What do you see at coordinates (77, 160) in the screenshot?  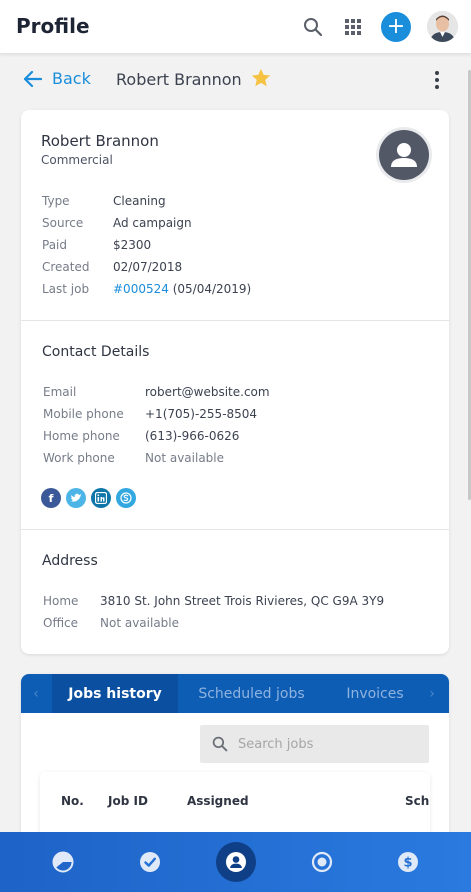 I see `customer-category: Commercial` at bounding box center [77, 160].